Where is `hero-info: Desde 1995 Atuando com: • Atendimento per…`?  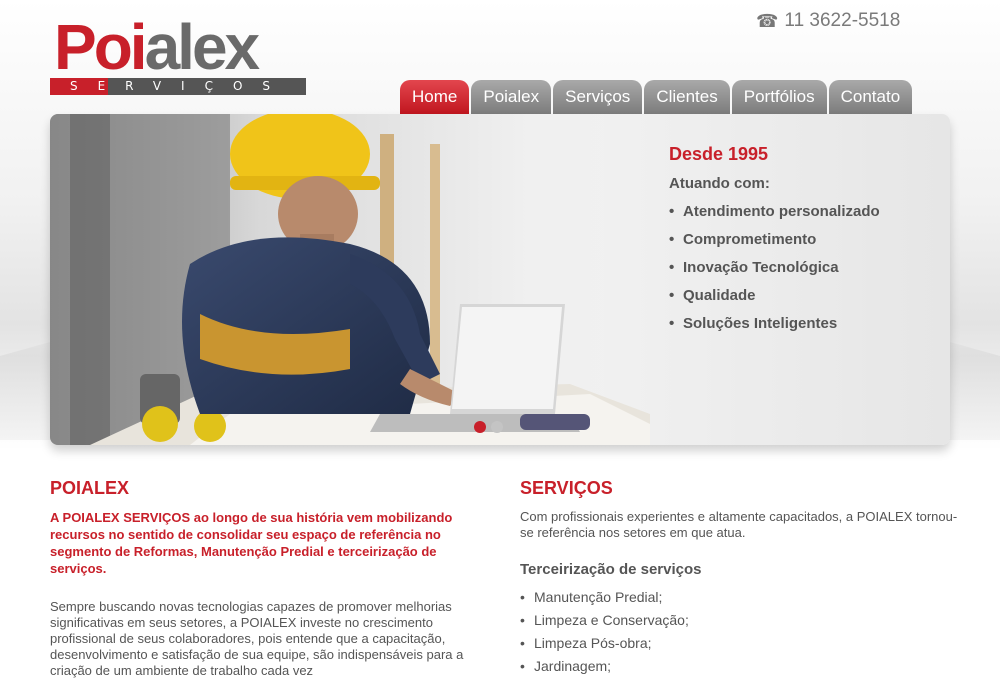 hero-info: Desde 1995 Atuando com: • Atendimento per… is located at coordinates (804, 241).